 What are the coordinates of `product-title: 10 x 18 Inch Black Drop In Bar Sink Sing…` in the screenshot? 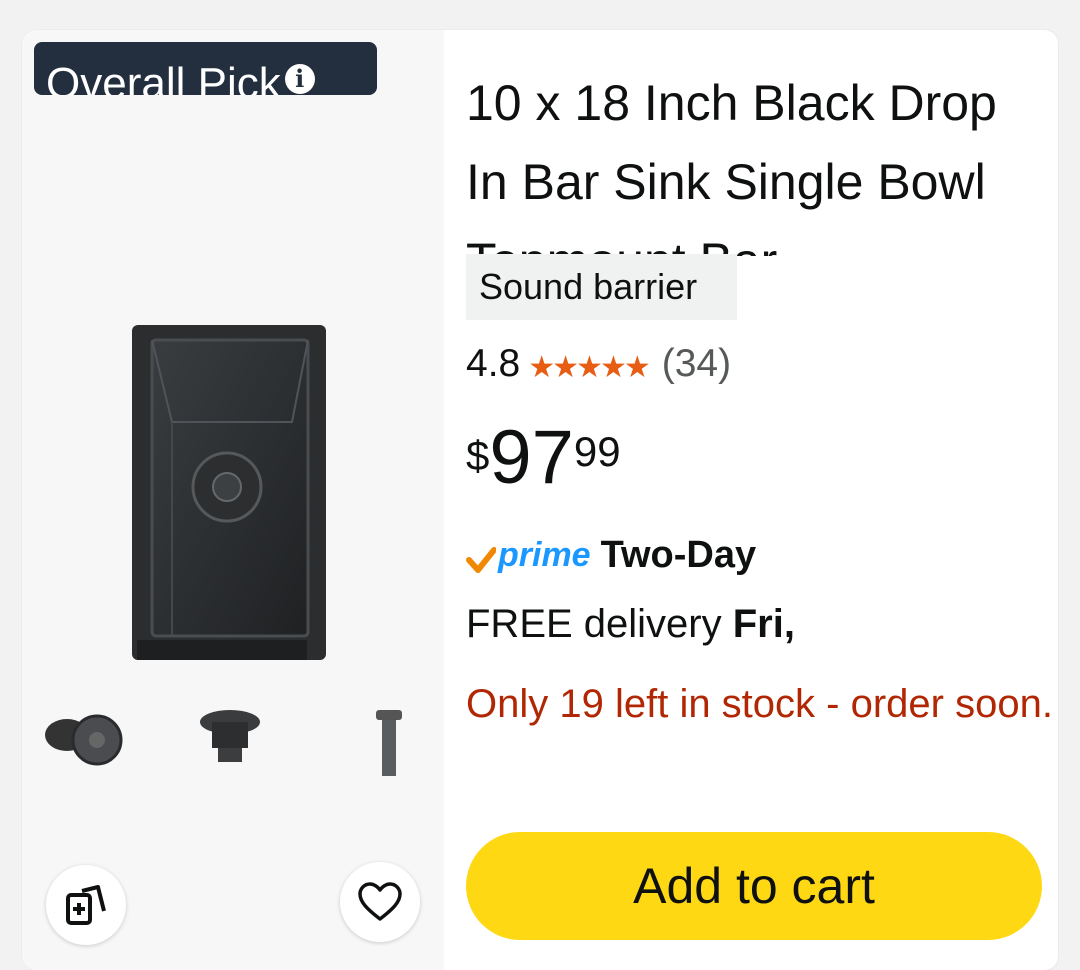 It's located at (756, 160).